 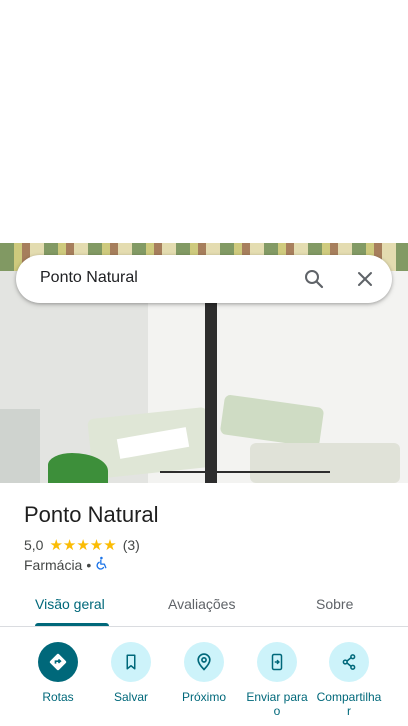 What do you see at coordinates (334, 604) in the screenshot?
I see `tab-about: Sobre` at bounding box center [334, 604].